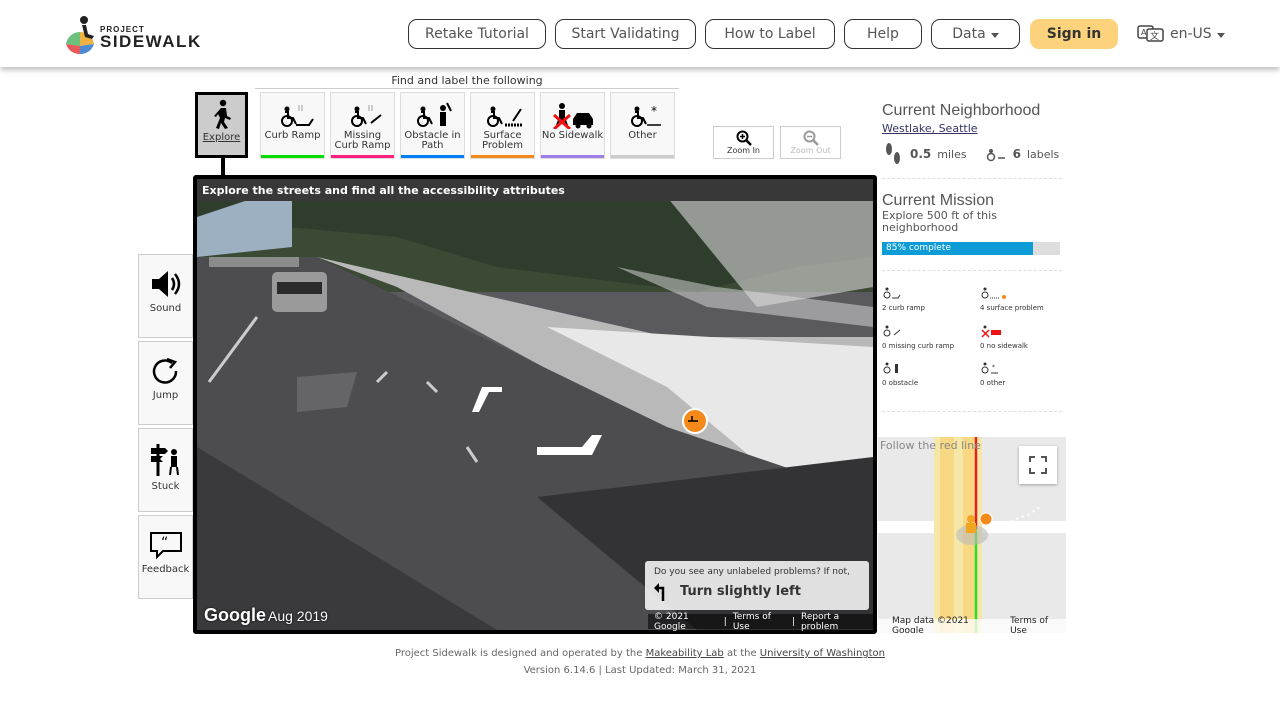 The width and height of the screenshot is (1280, 720). Describe the element at coordinates (1150, 33) in the screenshot. I see `translate-icon: 文 A` at that location.